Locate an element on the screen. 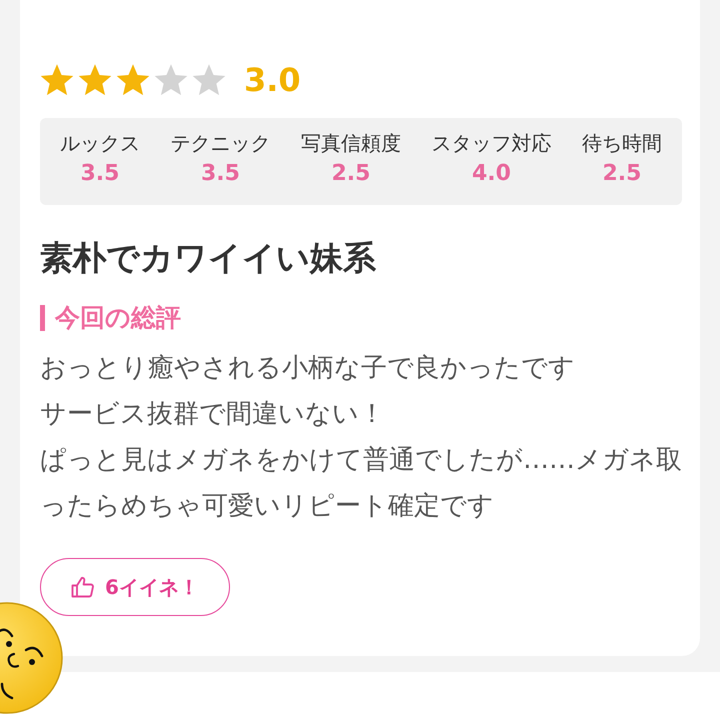 The width and height of the screenshot is (720, 720). score-label: スタッフ対応 is located at coordinates (492, 143).